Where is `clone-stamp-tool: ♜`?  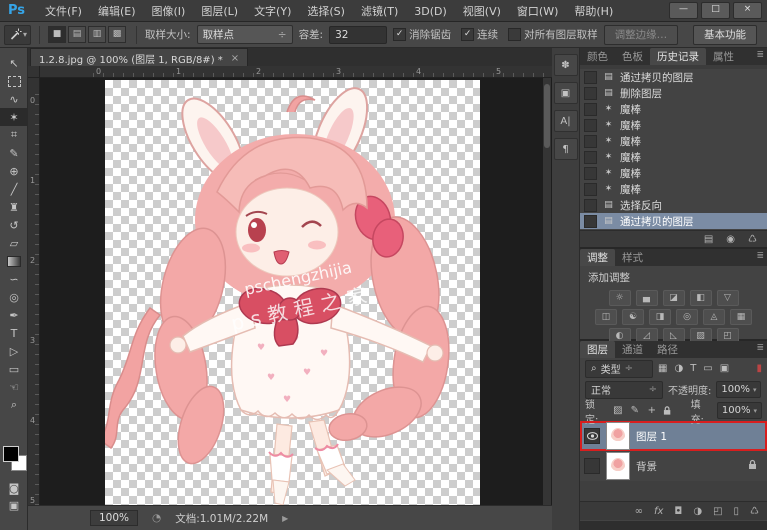
clone-stamp-tool: ♜ is located at coordinates (14, 207).